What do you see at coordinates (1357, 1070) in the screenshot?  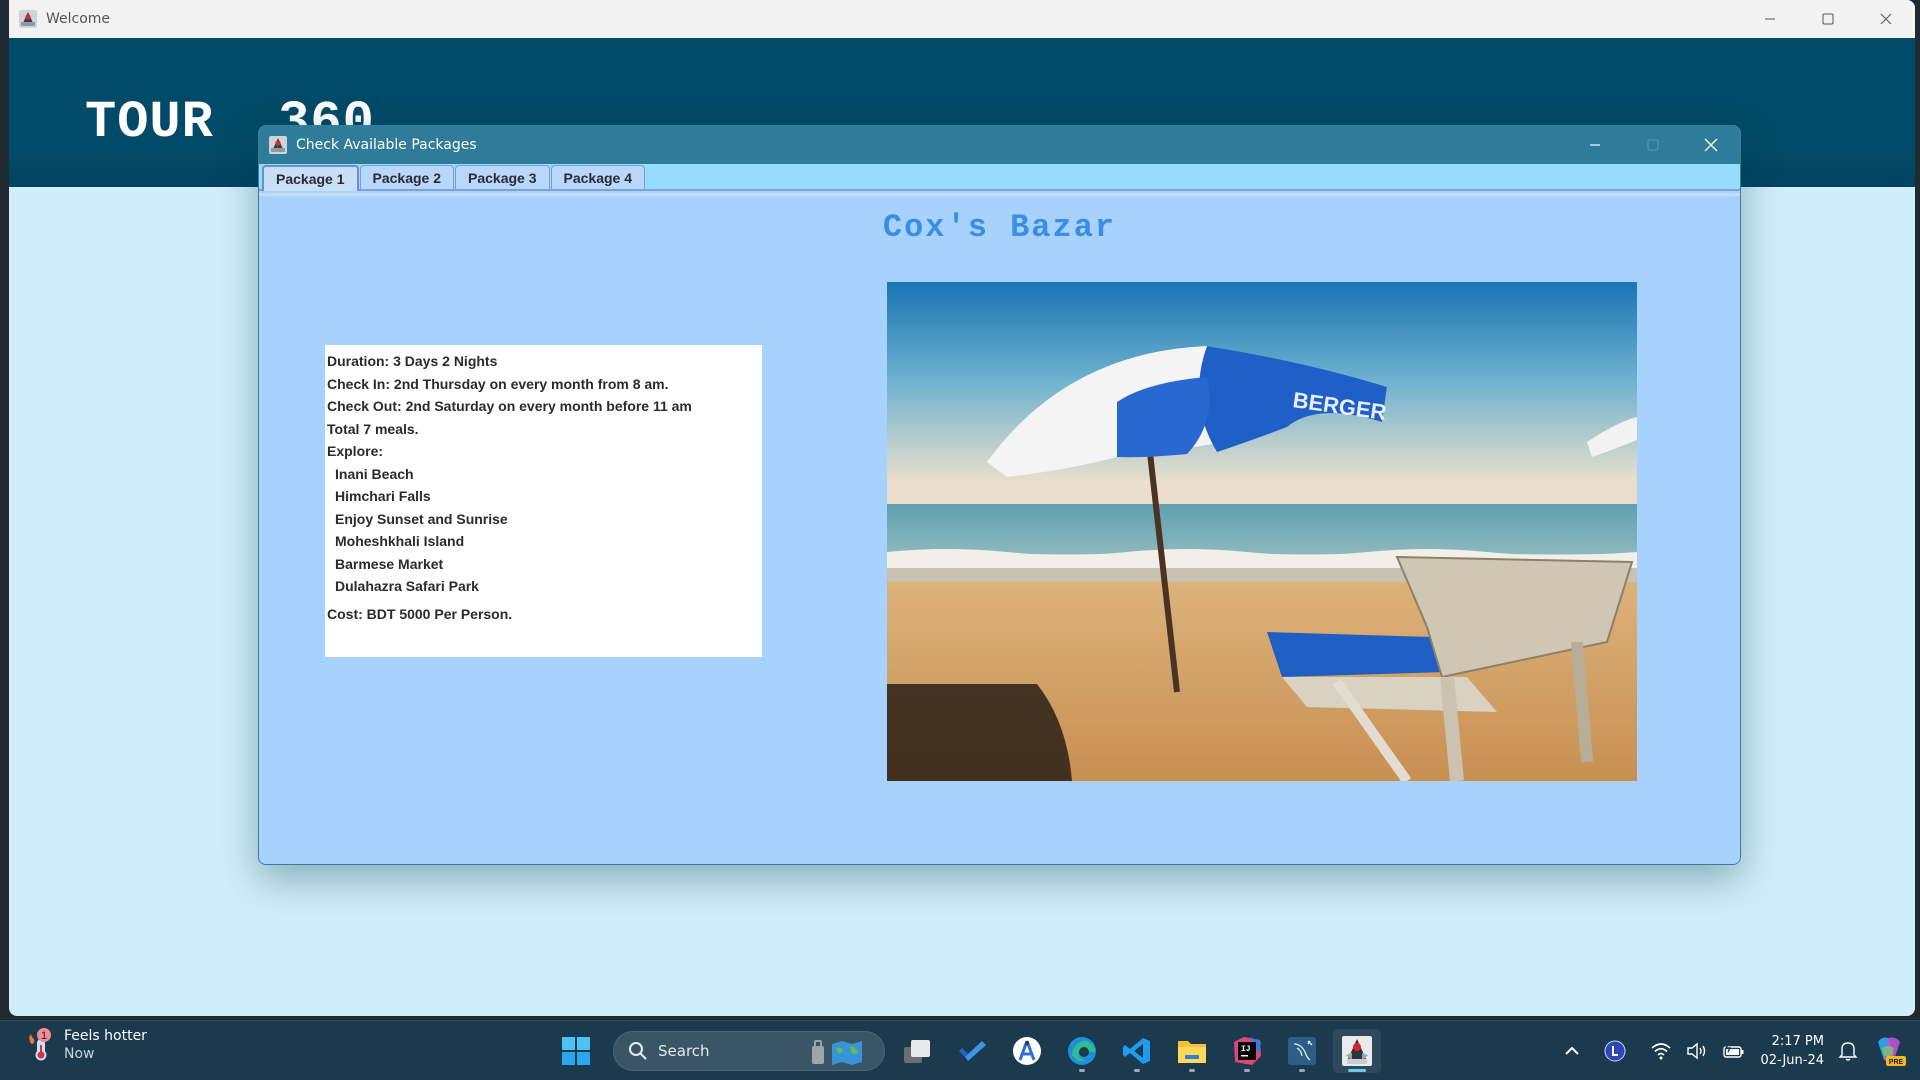 I see `active-indicator` at bounding box center [1357, 1070].